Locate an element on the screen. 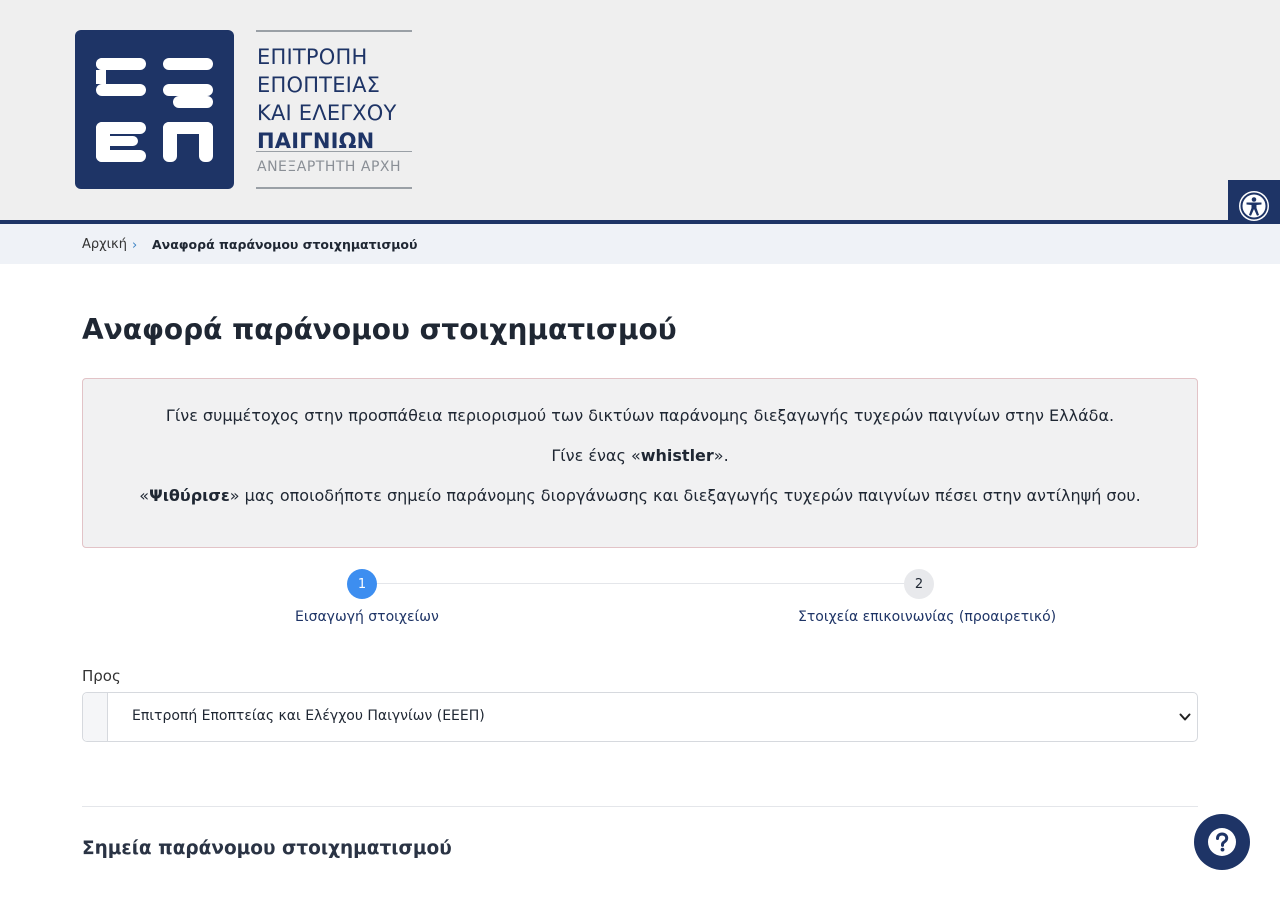  step-1-indicator: 1 is located at coordinates (362, 584).